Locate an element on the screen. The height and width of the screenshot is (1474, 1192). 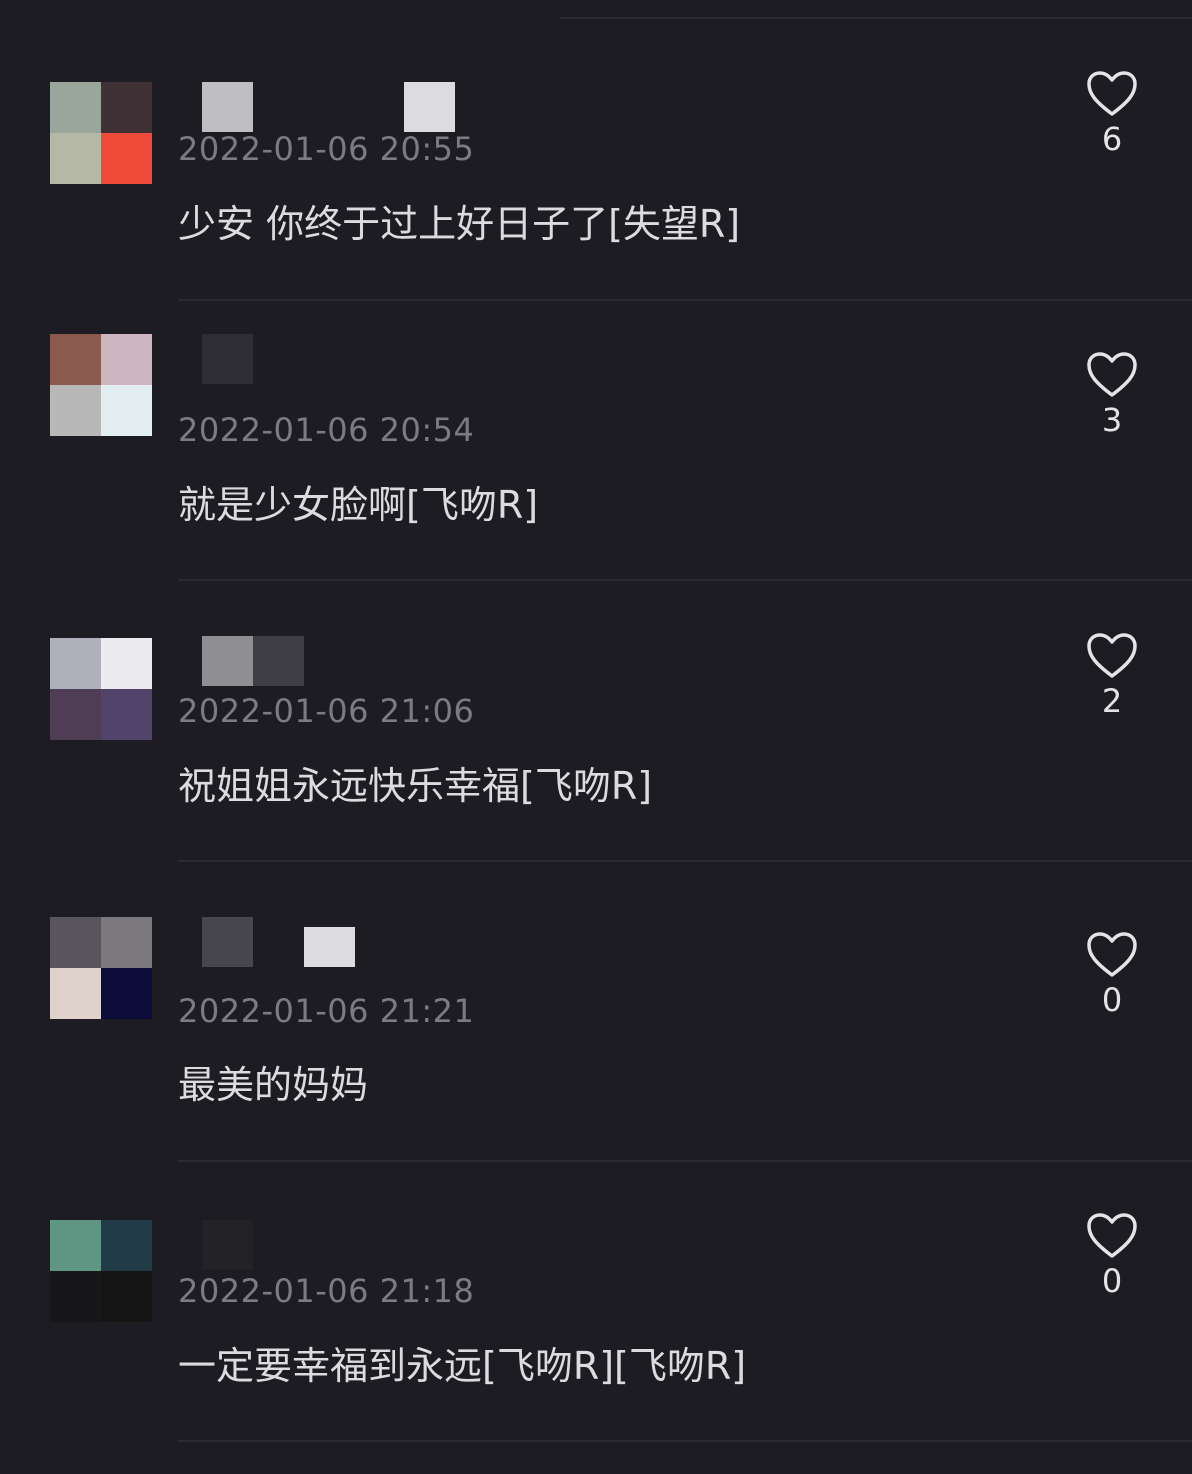
comment-timestamp: 2022-01-06 21:18 is located at coordinates (326, 1291).